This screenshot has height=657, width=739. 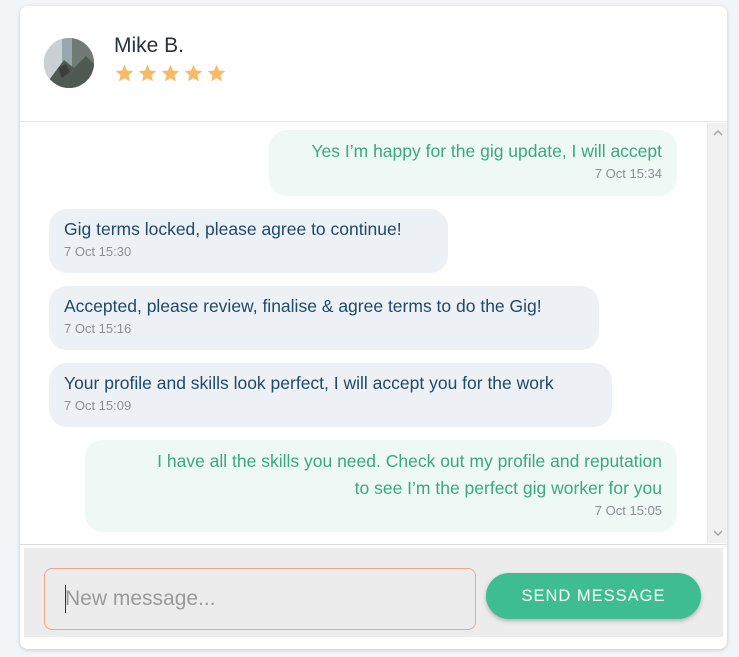 I want to click on message-timestamp: 7 Oct 15:30, so click(x=98, y=251).